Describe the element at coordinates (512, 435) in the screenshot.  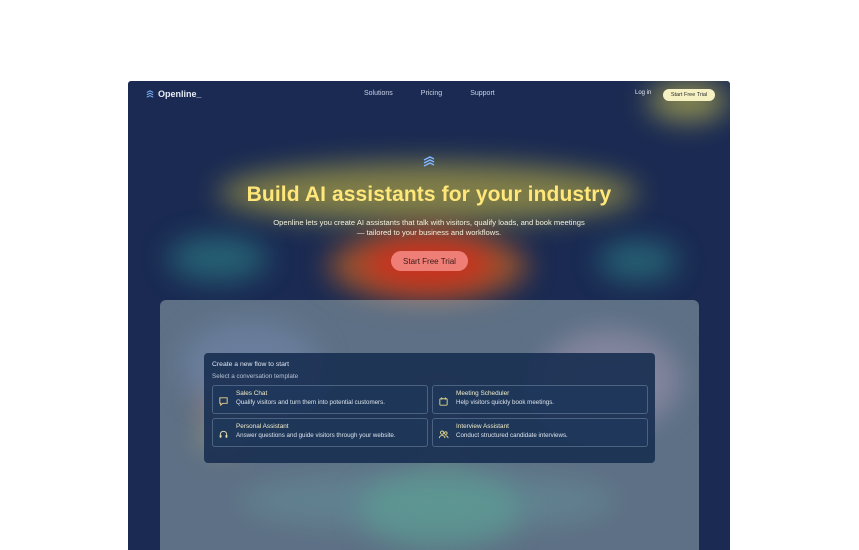
I see `template-description: Conduct structured candidate interviews.` at that location.